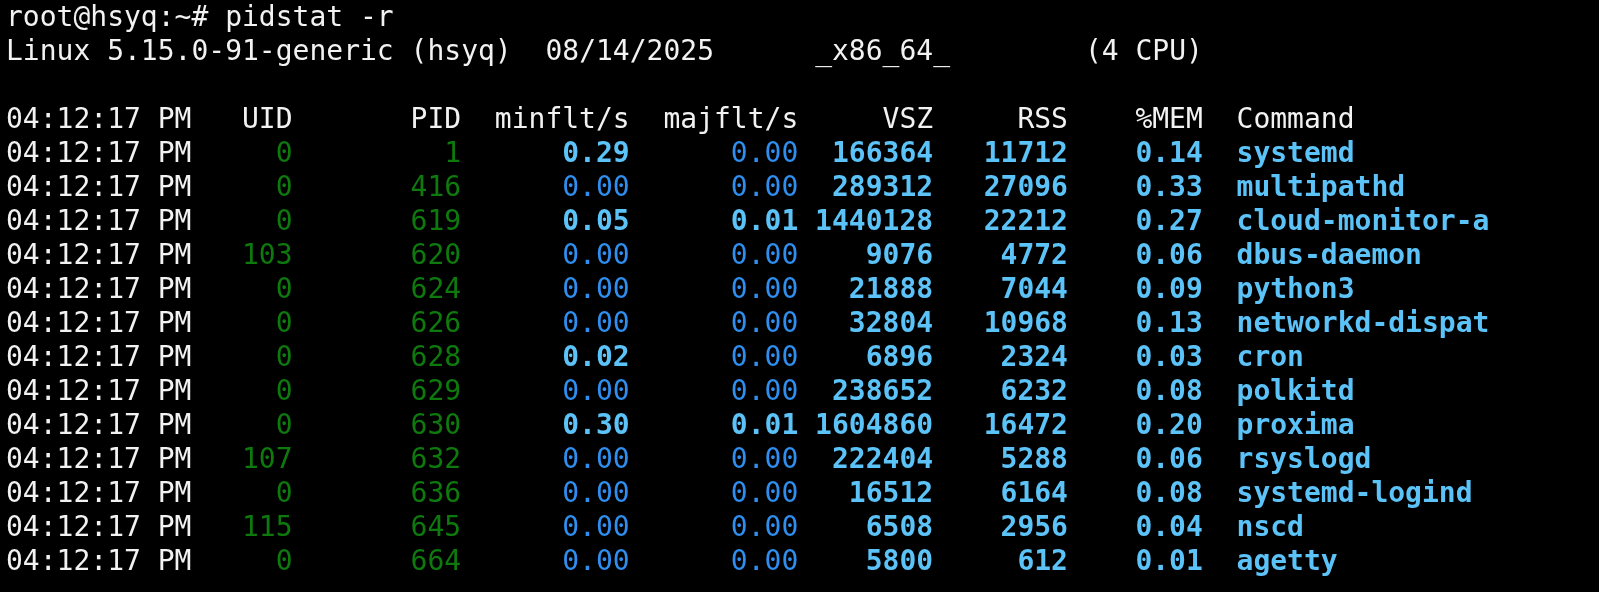 The image size is (1599, 592). What do you see at coordinates (595, 153) in the screenshot?
I see `minor-fault-rate: 0.29` at bounding box center [595, 153].